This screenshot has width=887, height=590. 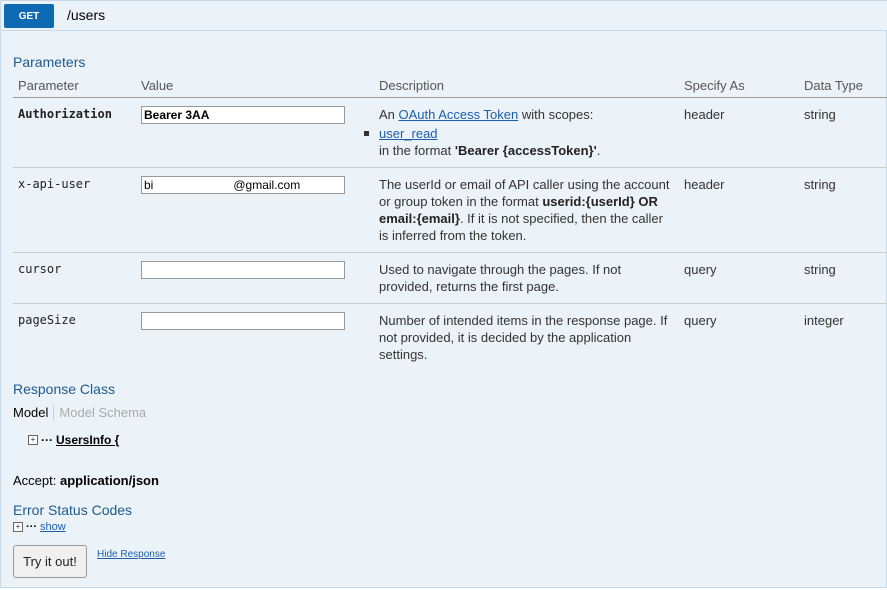 I want to click on param-name: cursor, so click(x=74, y=278).